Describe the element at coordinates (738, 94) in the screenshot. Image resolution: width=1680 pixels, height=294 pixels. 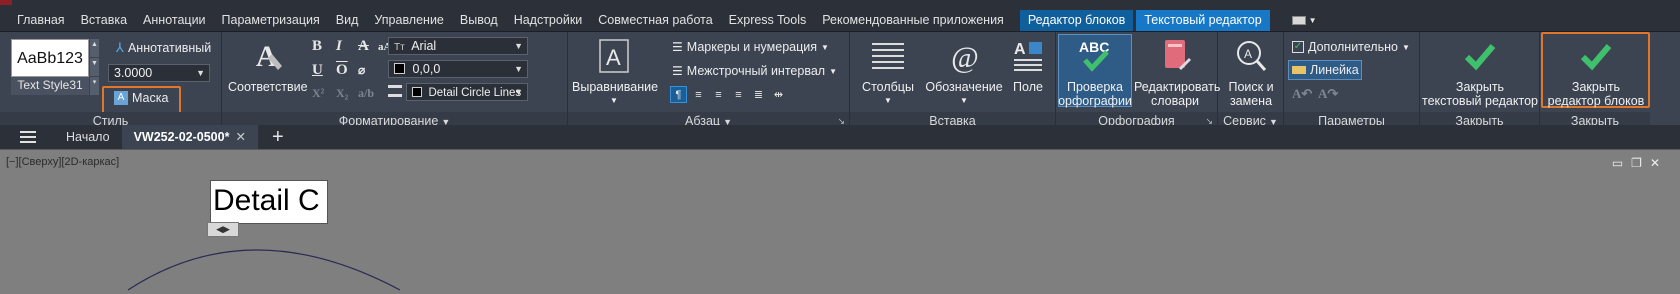
I see `align-right-icon: ≡` at that location.